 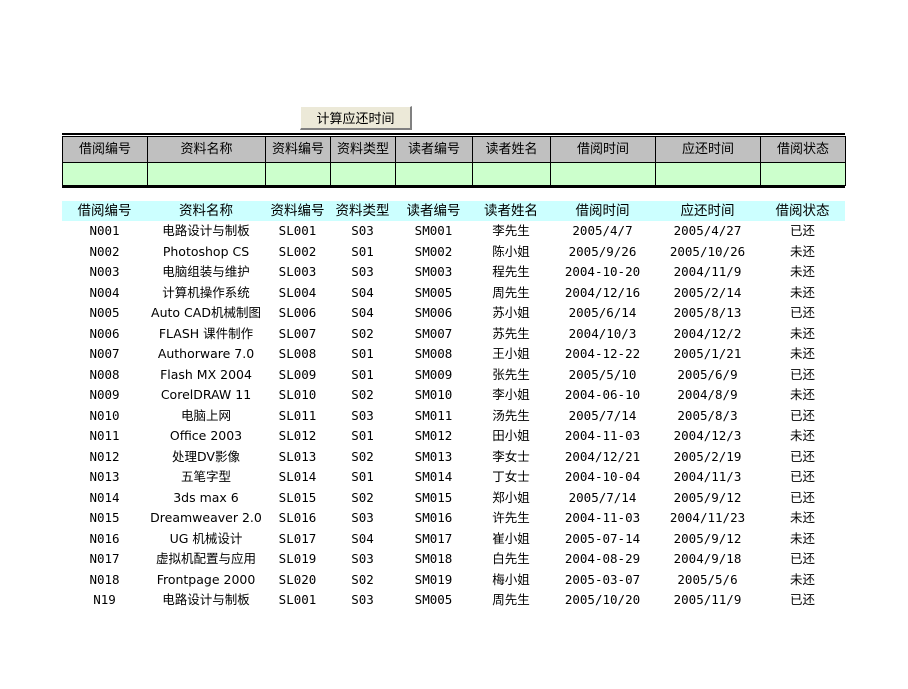 I want to click on table-cell: SM006, so click(x=433, y=313).